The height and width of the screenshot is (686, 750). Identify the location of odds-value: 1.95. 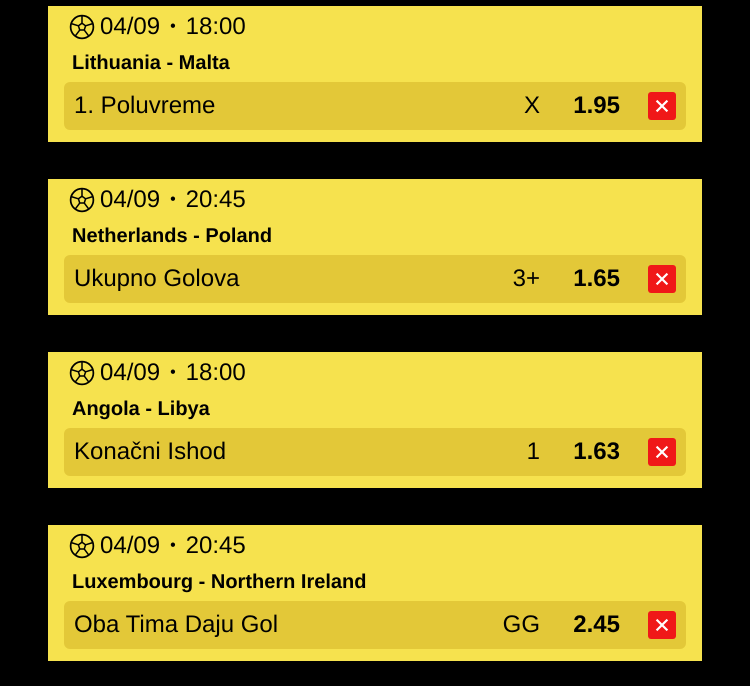
(596, 106).